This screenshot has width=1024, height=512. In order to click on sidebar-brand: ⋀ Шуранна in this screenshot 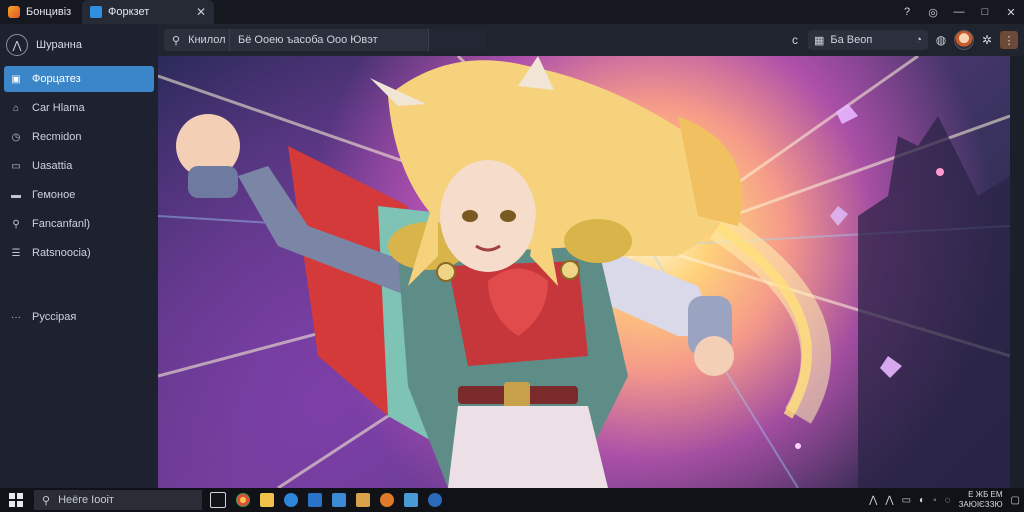, I will do `click(44, 45)`.